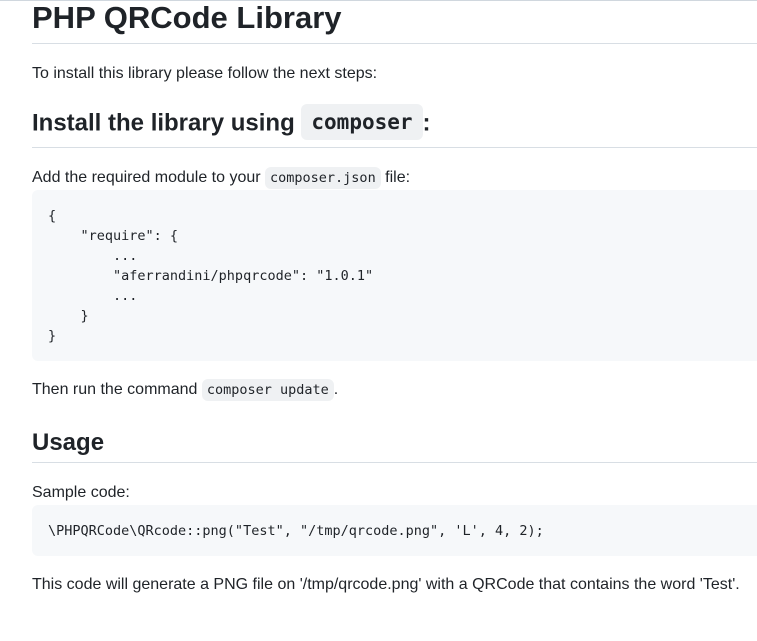 The image size is (757, 641). I want to click on run-command-paragraph: Then run the command composer update., so click(394, 390).